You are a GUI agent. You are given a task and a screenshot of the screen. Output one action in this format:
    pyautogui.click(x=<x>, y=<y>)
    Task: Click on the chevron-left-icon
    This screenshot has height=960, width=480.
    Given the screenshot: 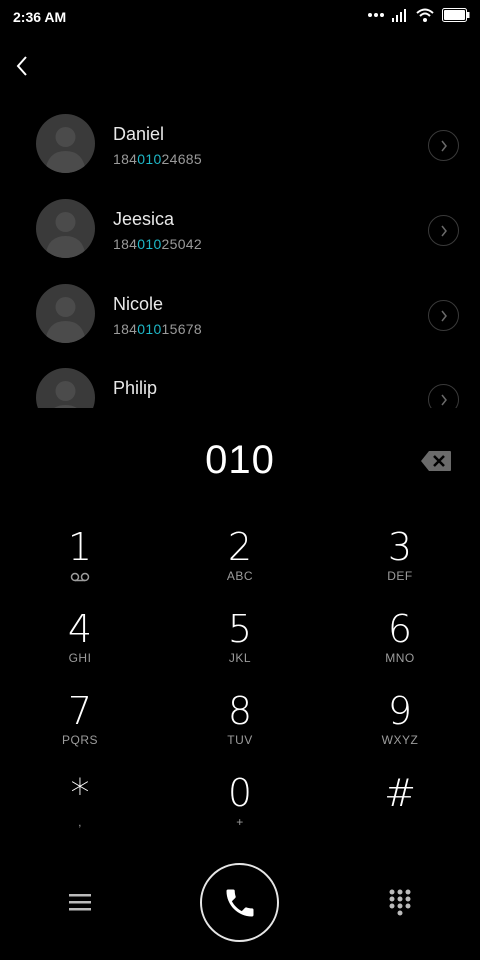 What is the action you would take?
    pyautogui.click(x=21, y=66)
    